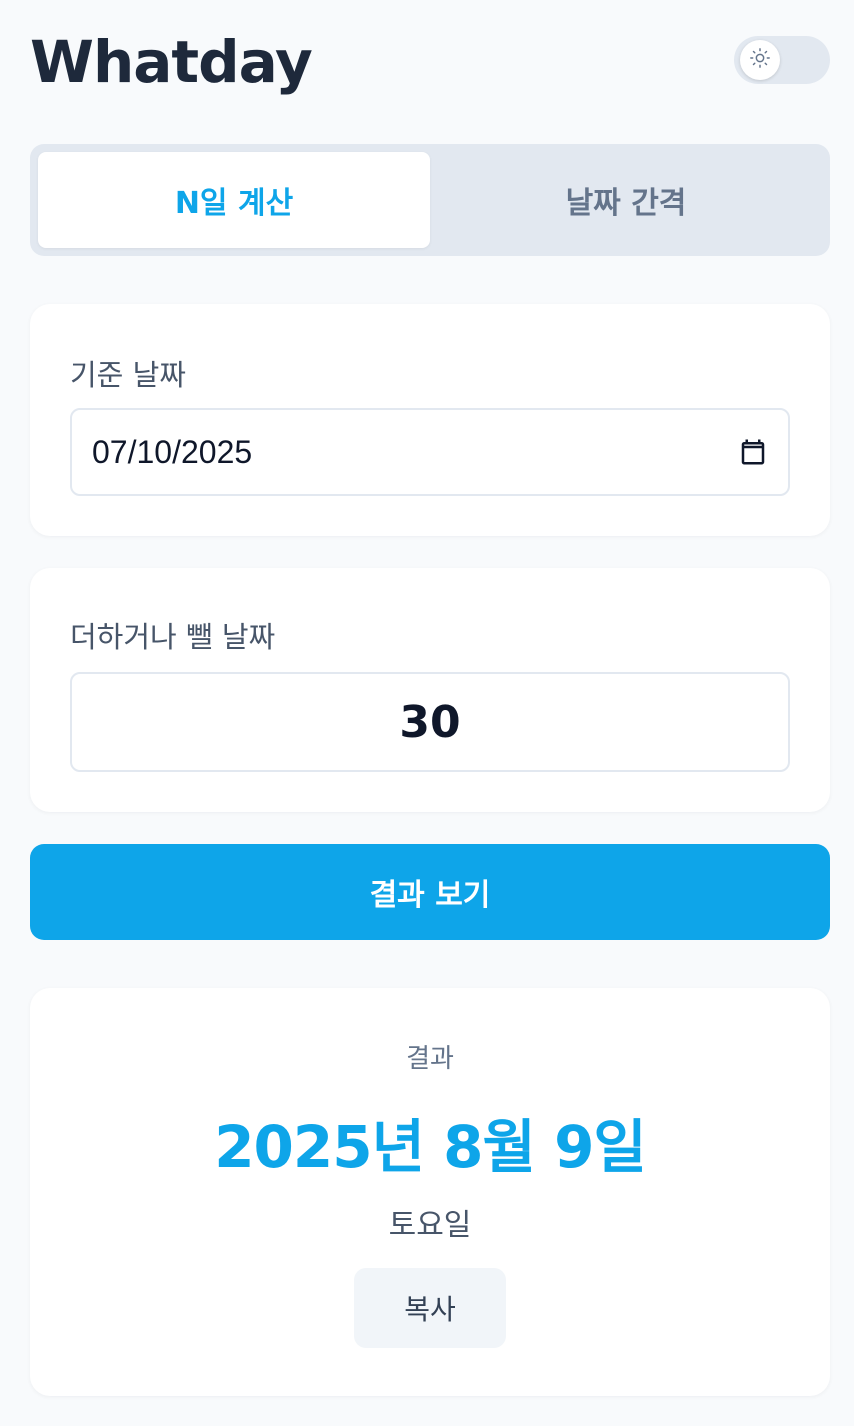 This screenshot has height=1426, width=854. I want to click on mode-tabs: N일 계산 날짜 간격, so click(430, 200).